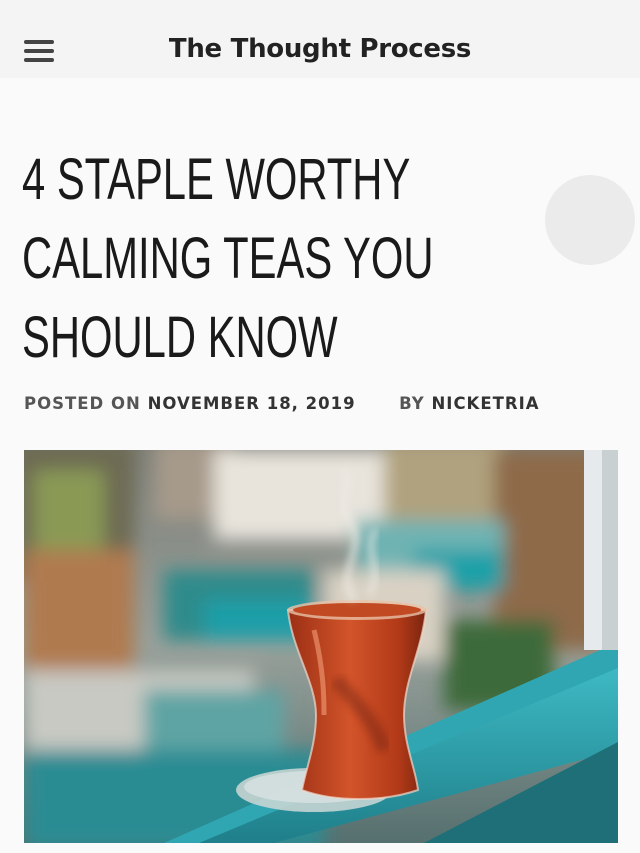  I want to click on post-date: NOVEMBER 18, 2019, so click(252, 403).